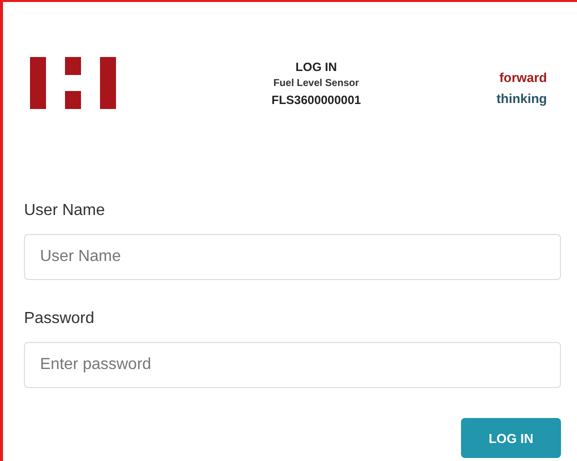 Image resolution: width=577 pixels, height=461 pixels. Describe the element at coordinates (316, 67) in the screenshot. I see `page-title: LOG IN` at that location.